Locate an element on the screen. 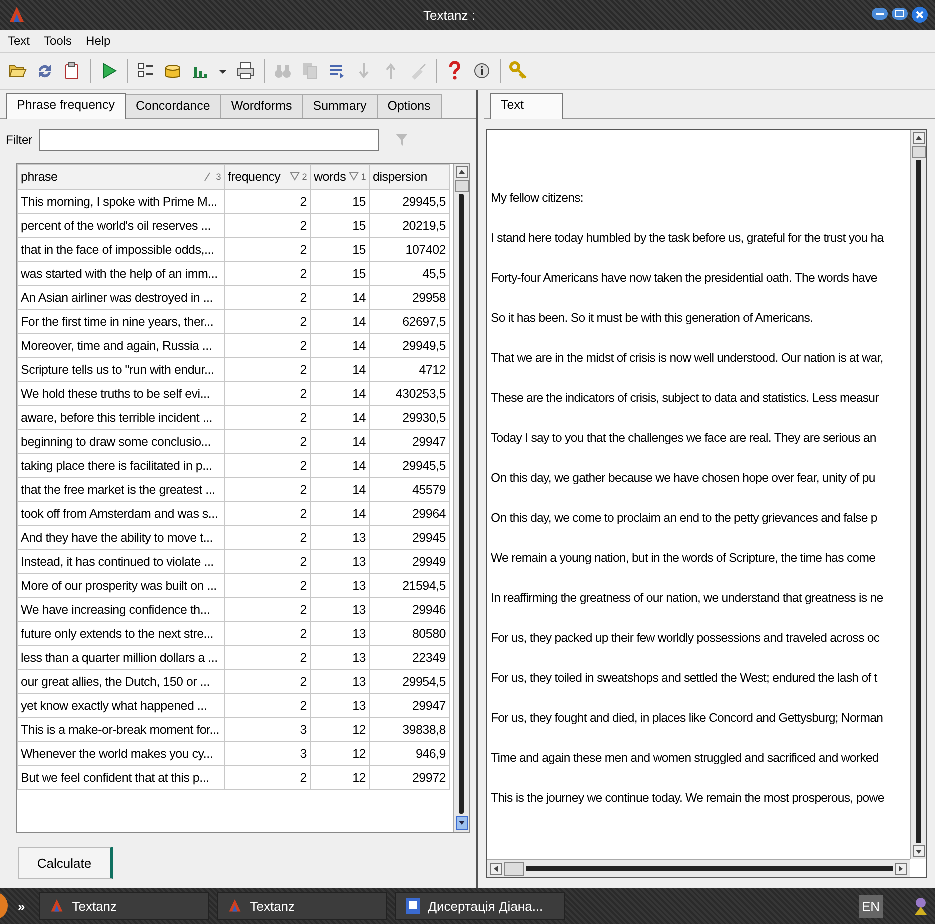  table-cell: 12 is located at coordinates (340, 754).